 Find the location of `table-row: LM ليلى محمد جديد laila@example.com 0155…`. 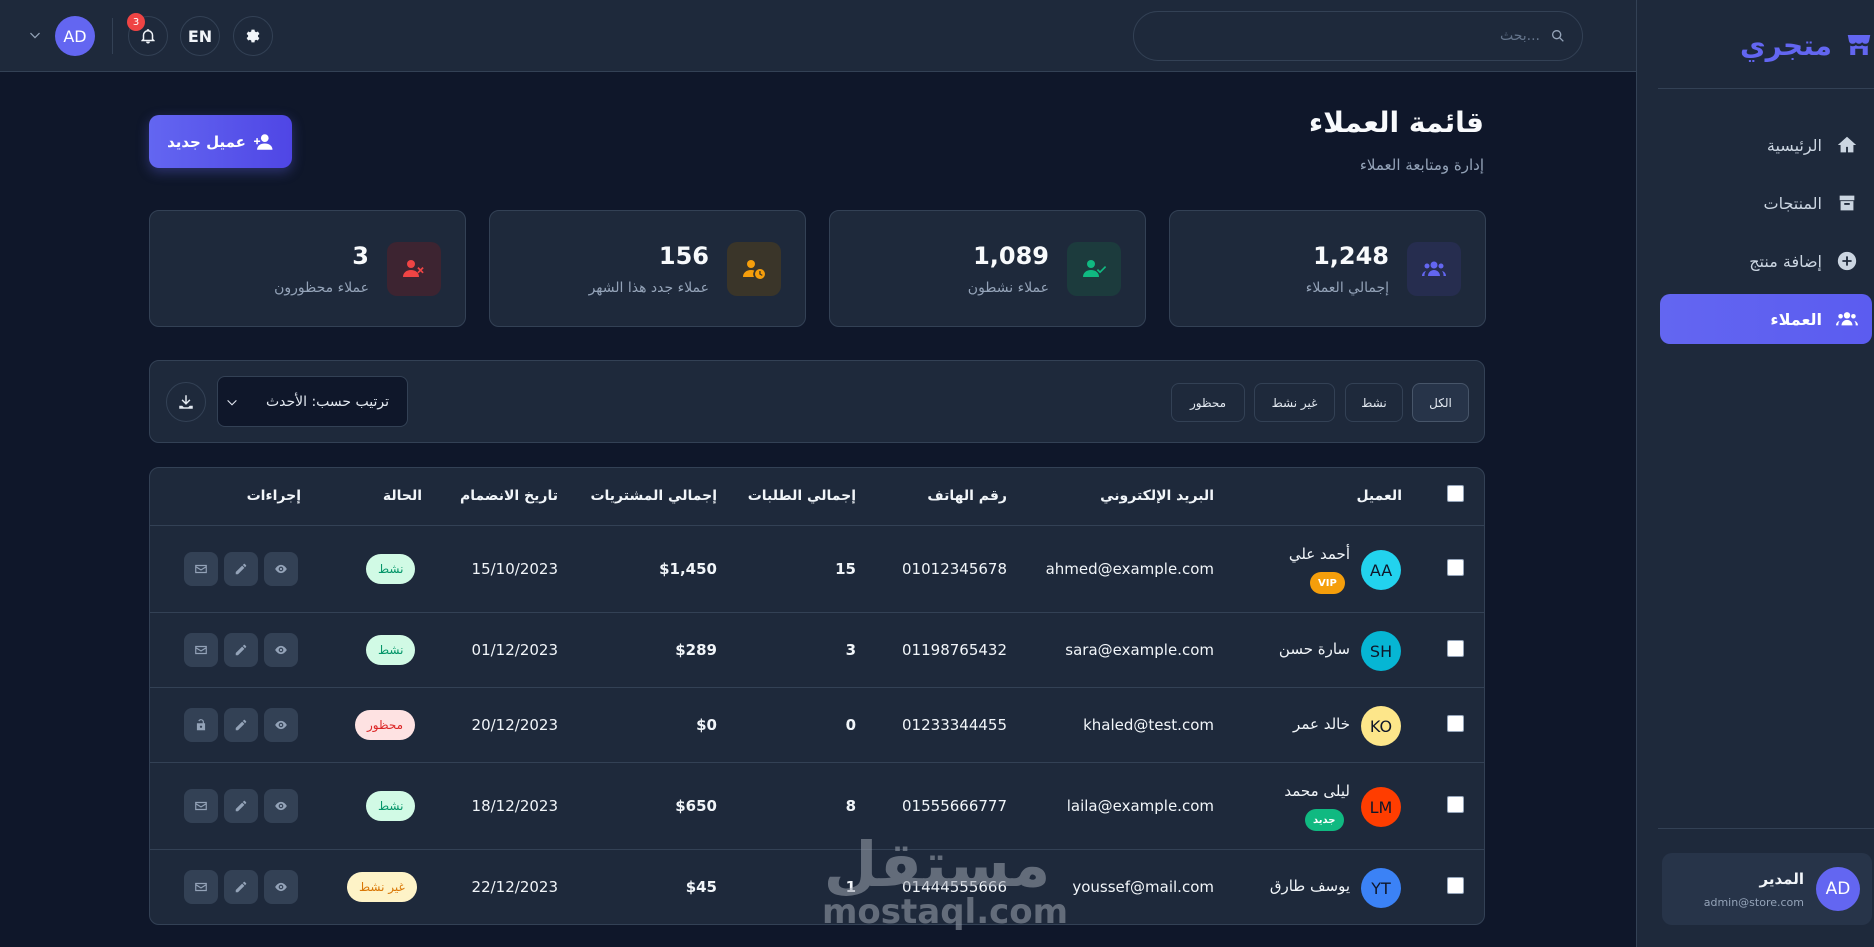

table-row: LM ليلى محمد جديد laila@example.com 0155… is located at coordinates (817, 806).